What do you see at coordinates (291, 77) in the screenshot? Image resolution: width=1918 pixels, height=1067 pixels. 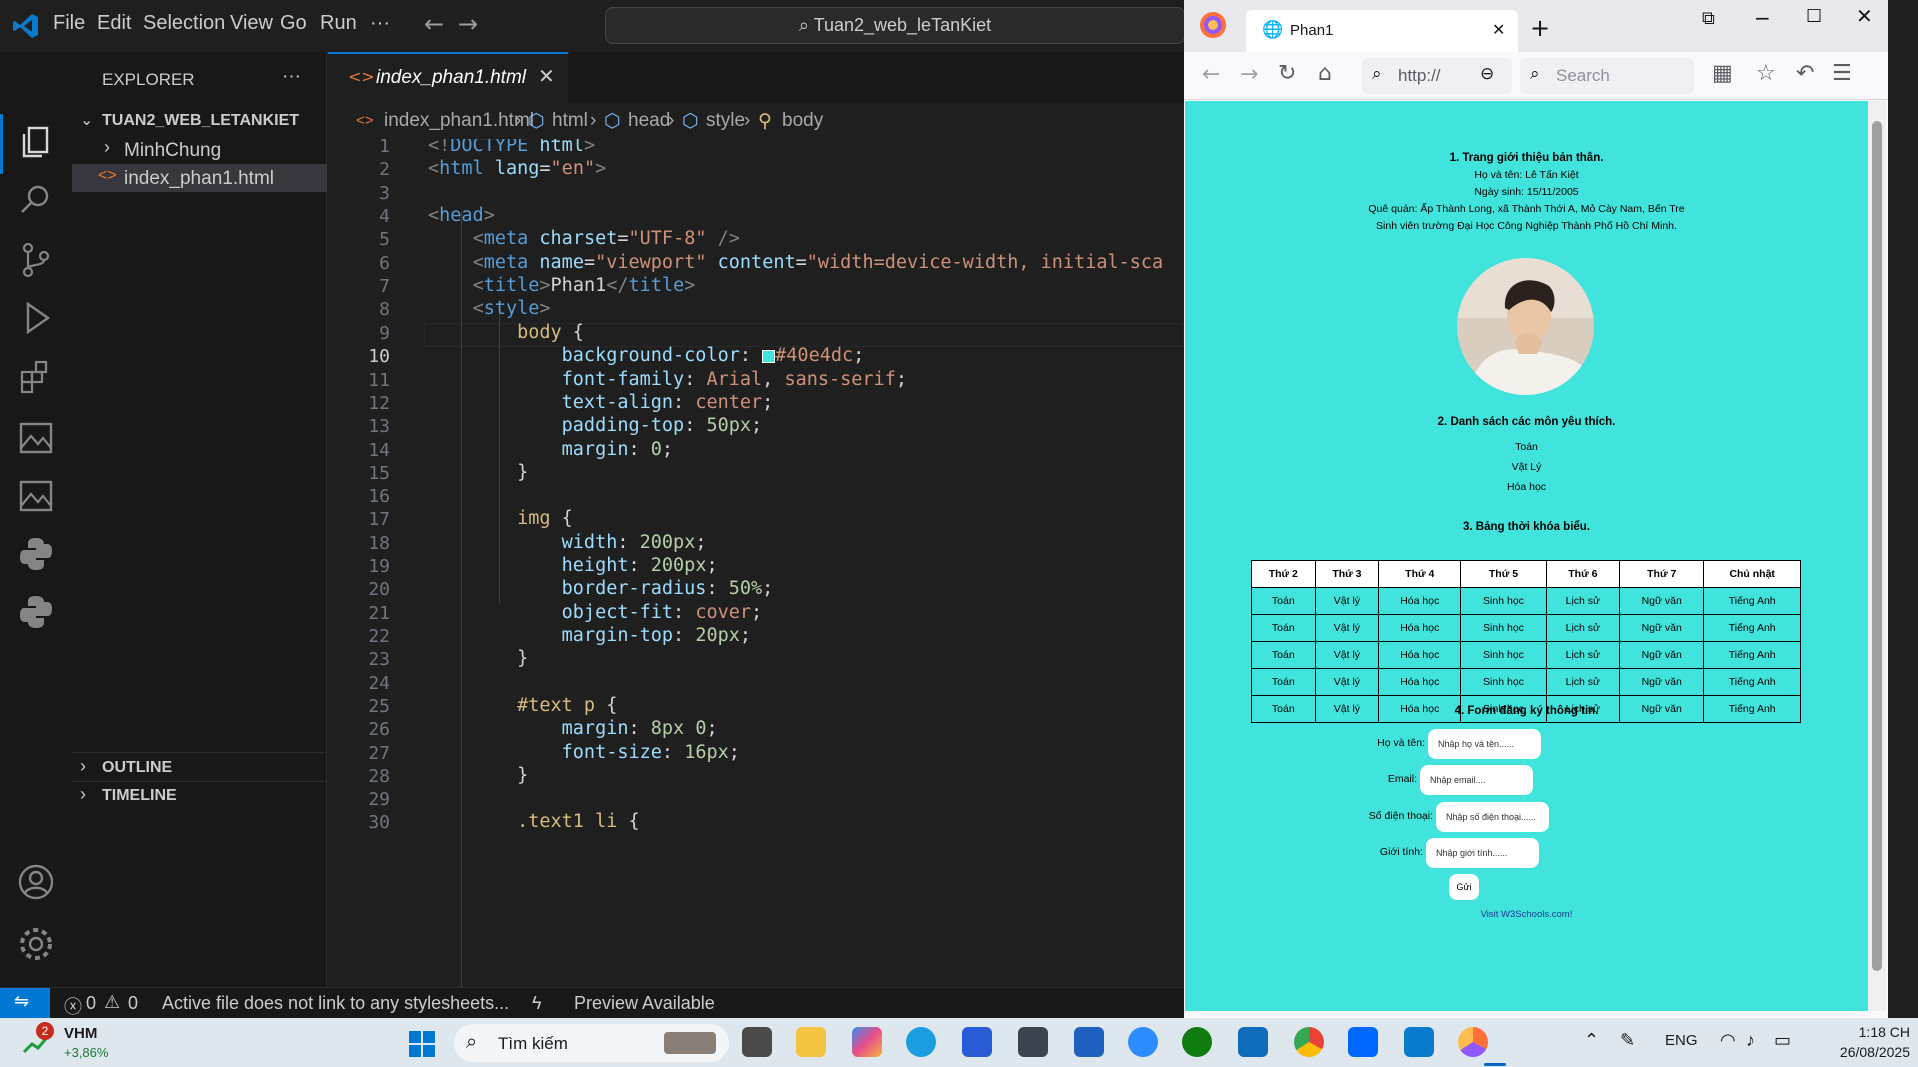 I see `explorer-more-button: ···` at bounding box center [291, 77].